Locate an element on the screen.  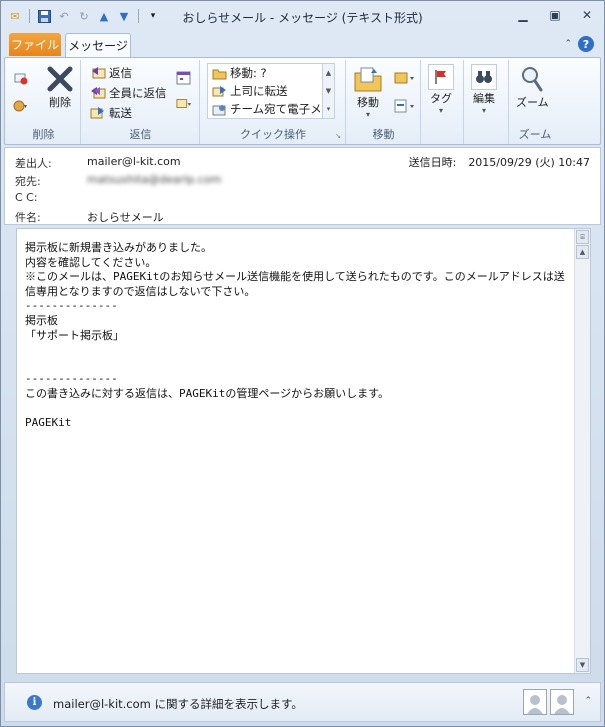
info-icon: i is located at coordinates (34, 702).